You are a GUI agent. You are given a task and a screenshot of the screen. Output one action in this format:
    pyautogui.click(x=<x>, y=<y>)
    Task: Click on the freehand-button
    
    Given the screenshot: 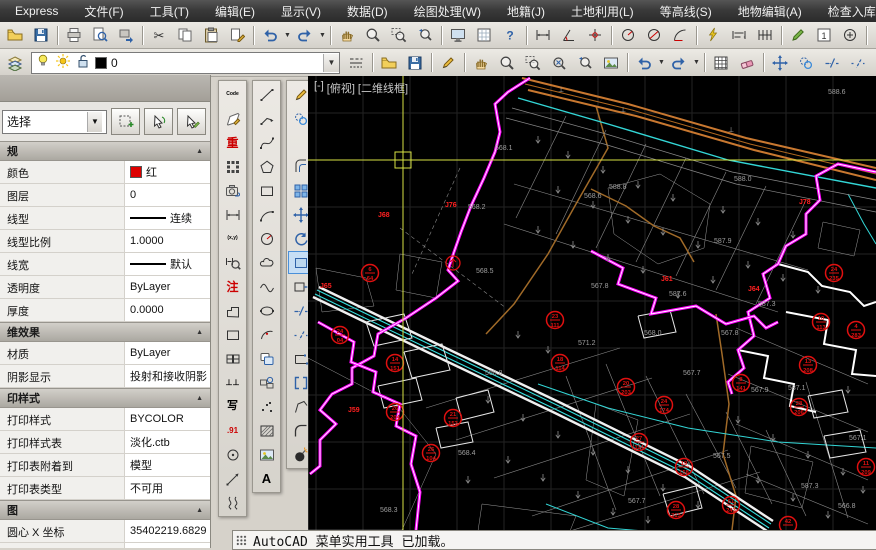 What is the action you would take?
    pyautogui.click(x=266, y=286)
    